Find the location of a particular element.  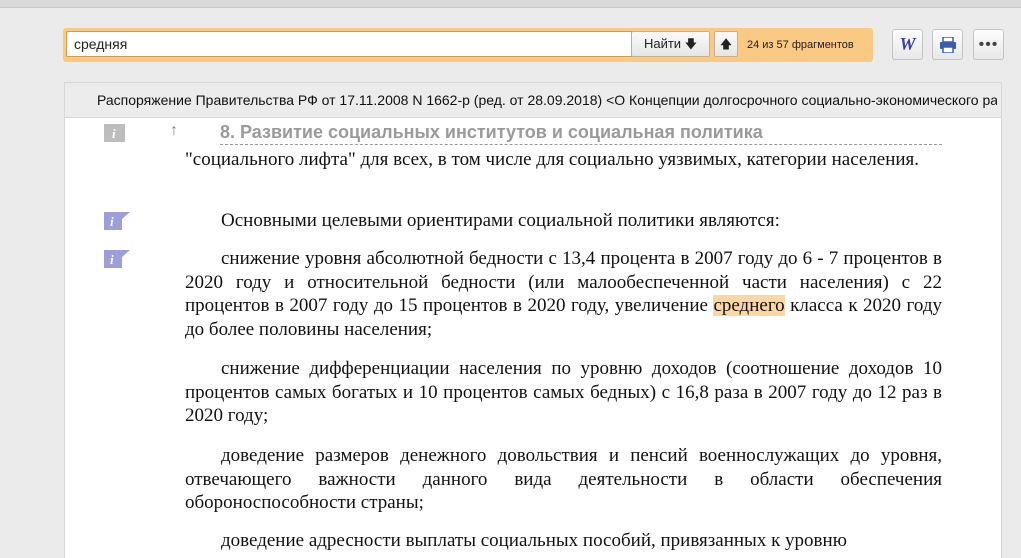

find-previous-button: 🡅 is located at coordinates (726, 44).